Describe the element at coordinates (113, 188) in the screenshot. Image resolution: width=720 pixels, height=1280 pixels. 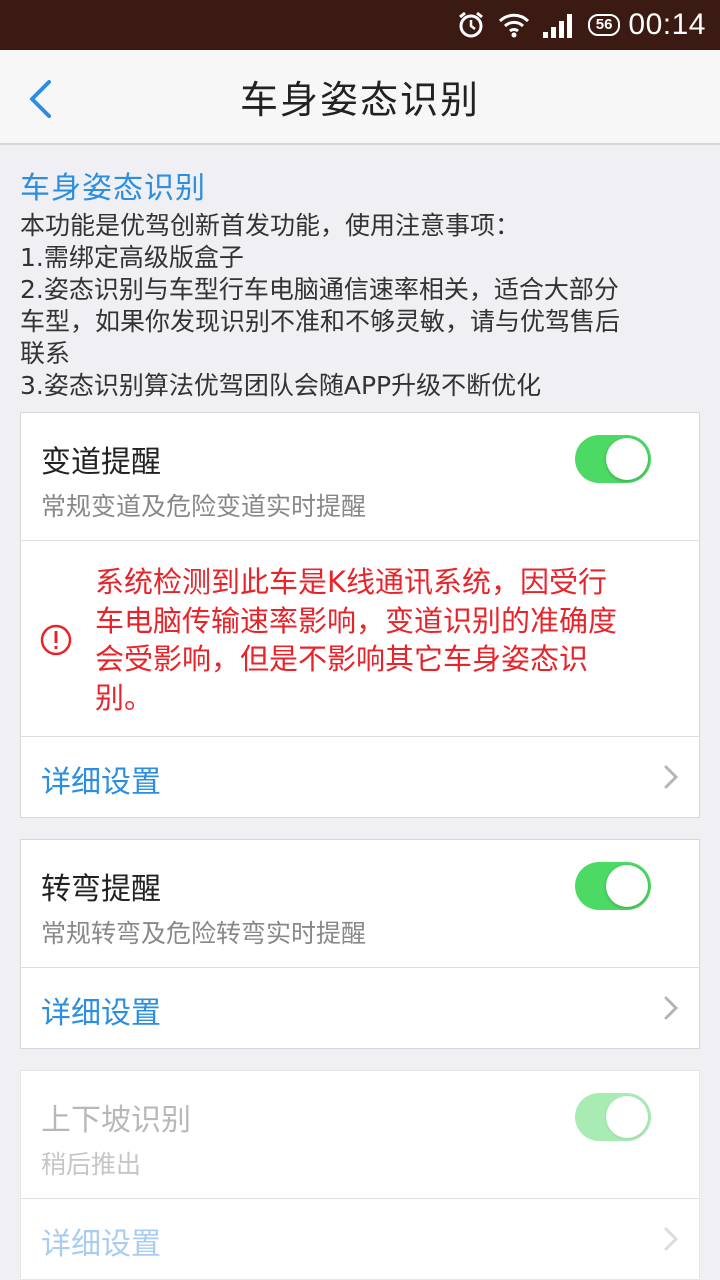
I see `intro-title: 车身姿态识别` at that location.